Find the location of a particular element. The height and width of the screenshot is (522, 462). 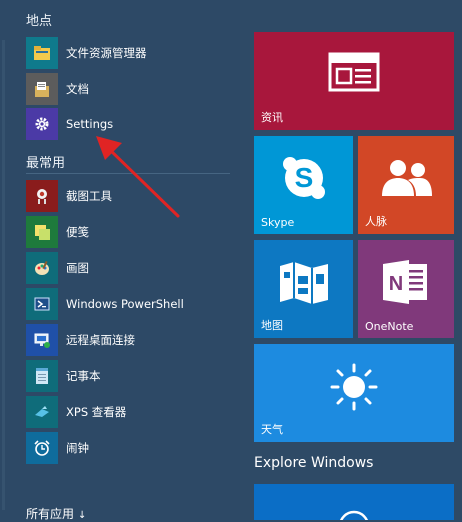

scissors-icon is located at coordinates (42, 196).